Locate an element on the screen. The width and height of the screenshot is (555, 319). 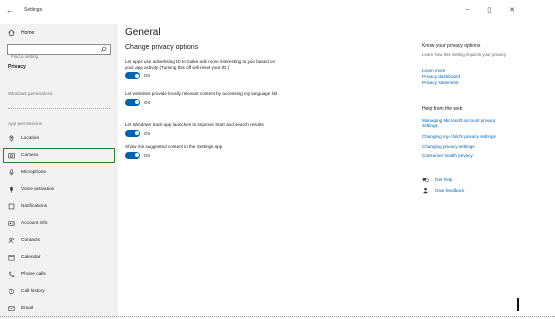
sidebar-item-home: Home is located at coordinates (21, 32).